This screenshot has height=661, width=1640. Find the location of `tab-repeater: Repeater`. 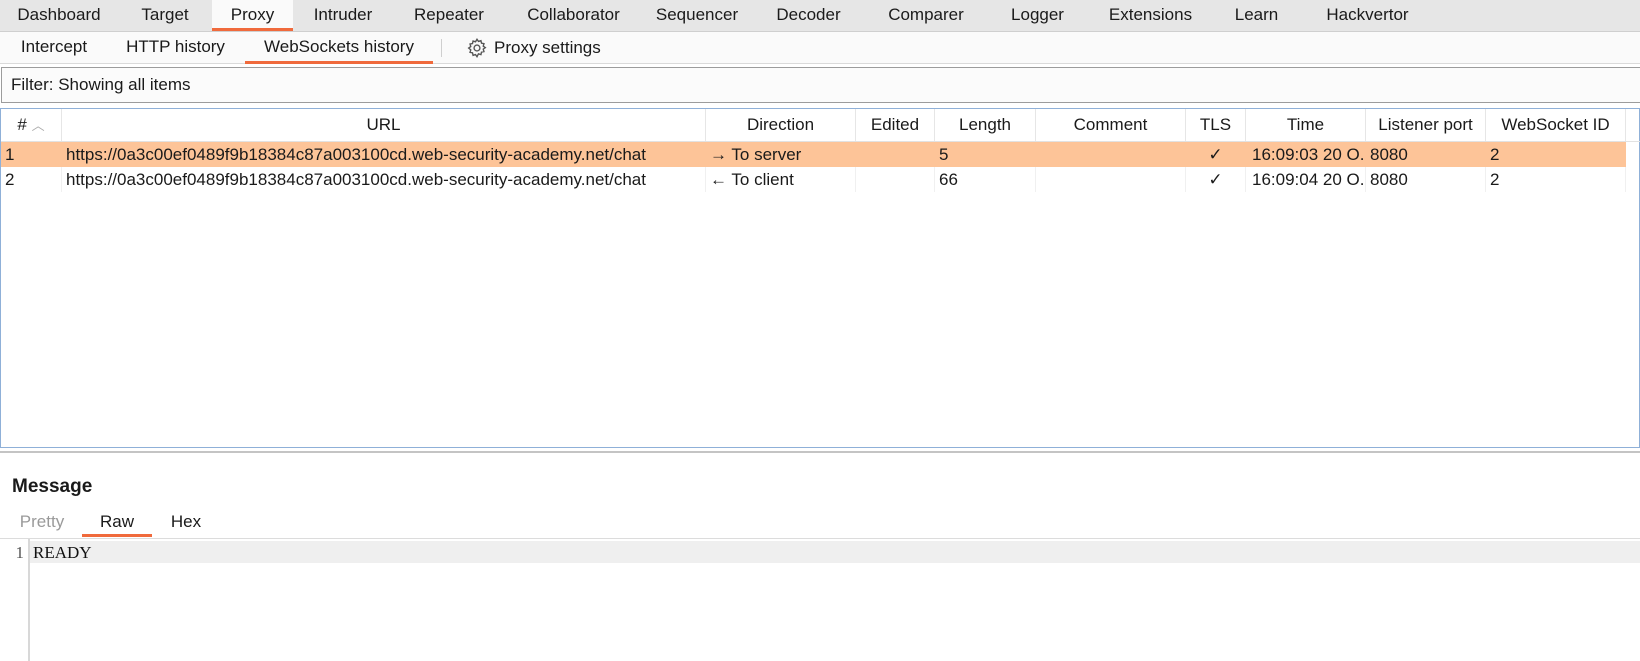

tab-repeater: Repeater is located at coordinates (449, 15).